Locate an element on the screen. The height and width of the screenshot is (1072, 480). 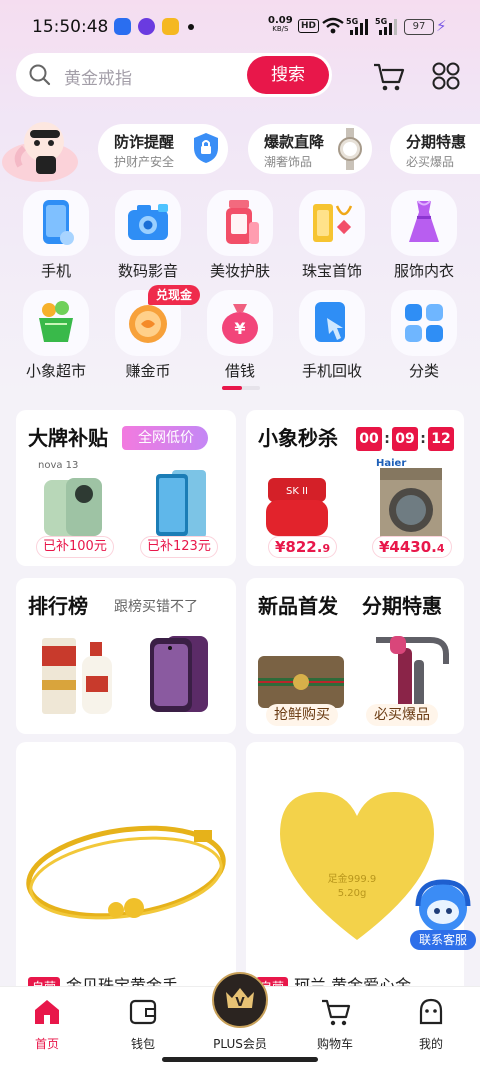
basket-icon is located at coordinates (56, 321).